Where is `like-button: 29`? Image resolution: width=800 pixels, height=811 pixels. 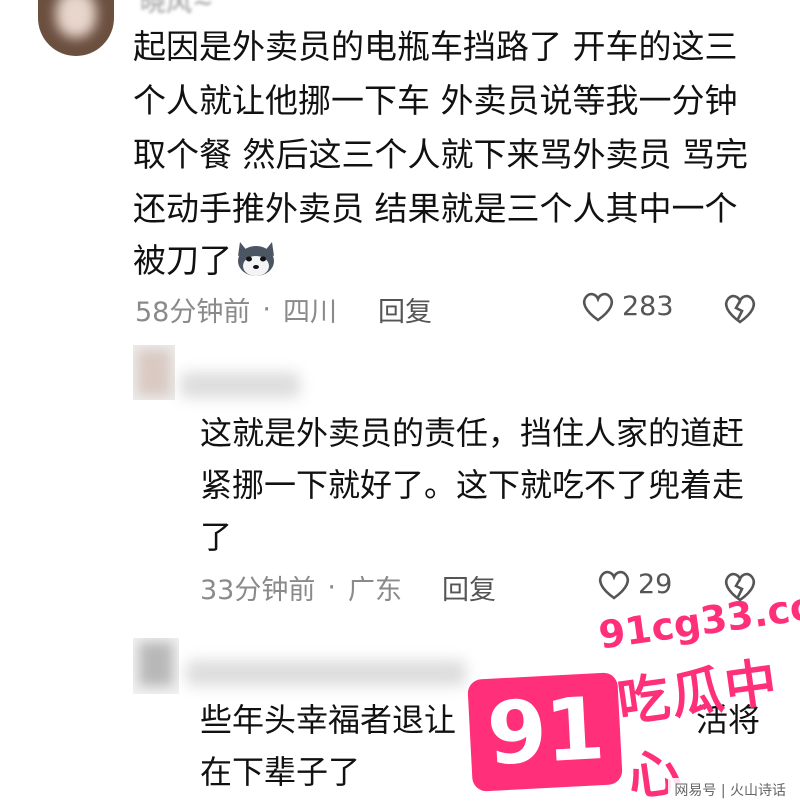
like-button: 29 is located at coordinates (634, 584).